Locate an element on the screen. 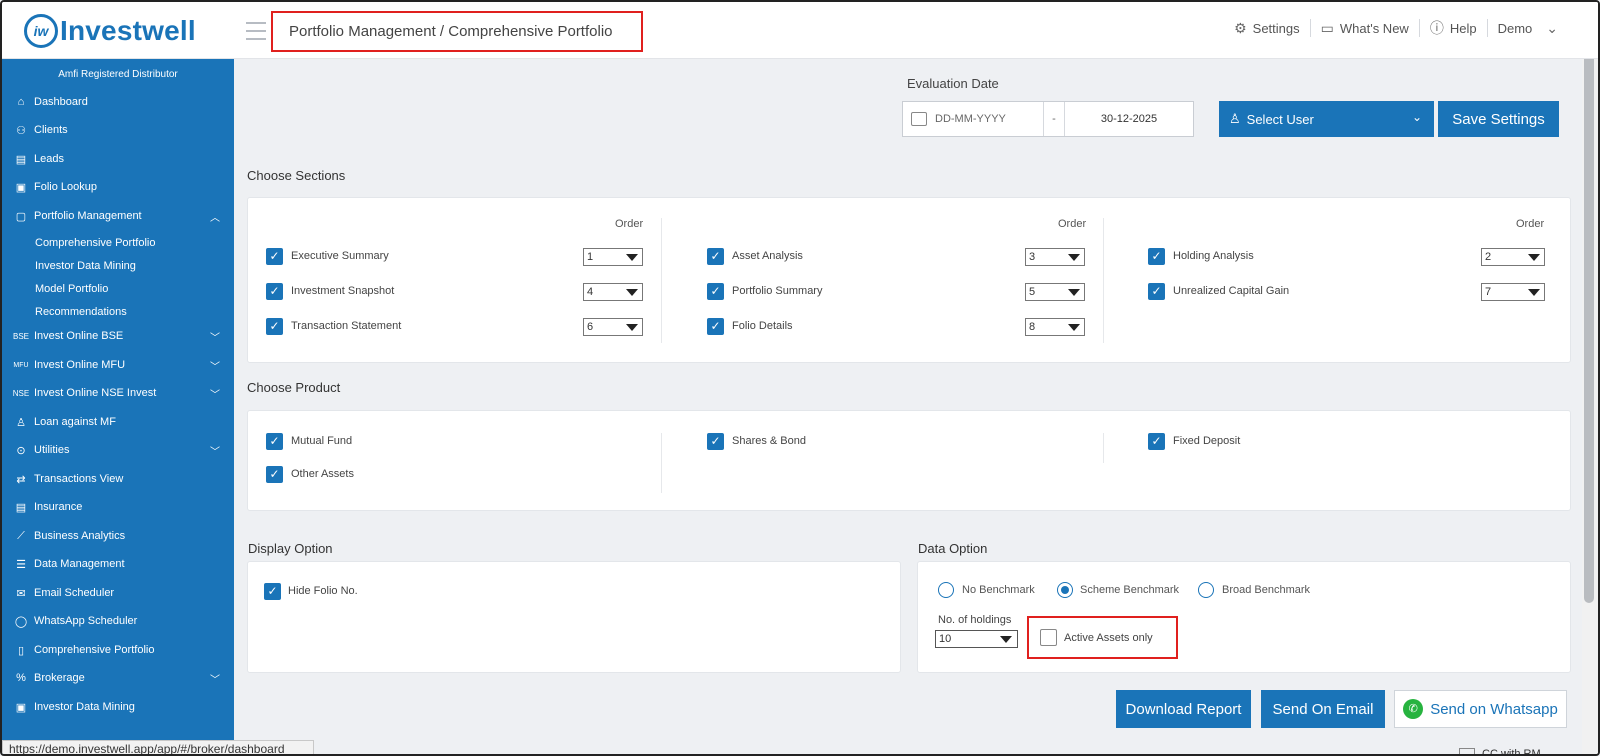 Image resolution: width=1600 pixels, height=756 pixels. sidebar-item-data-management: ☰ Data Management is located at coordinates (118, 564).